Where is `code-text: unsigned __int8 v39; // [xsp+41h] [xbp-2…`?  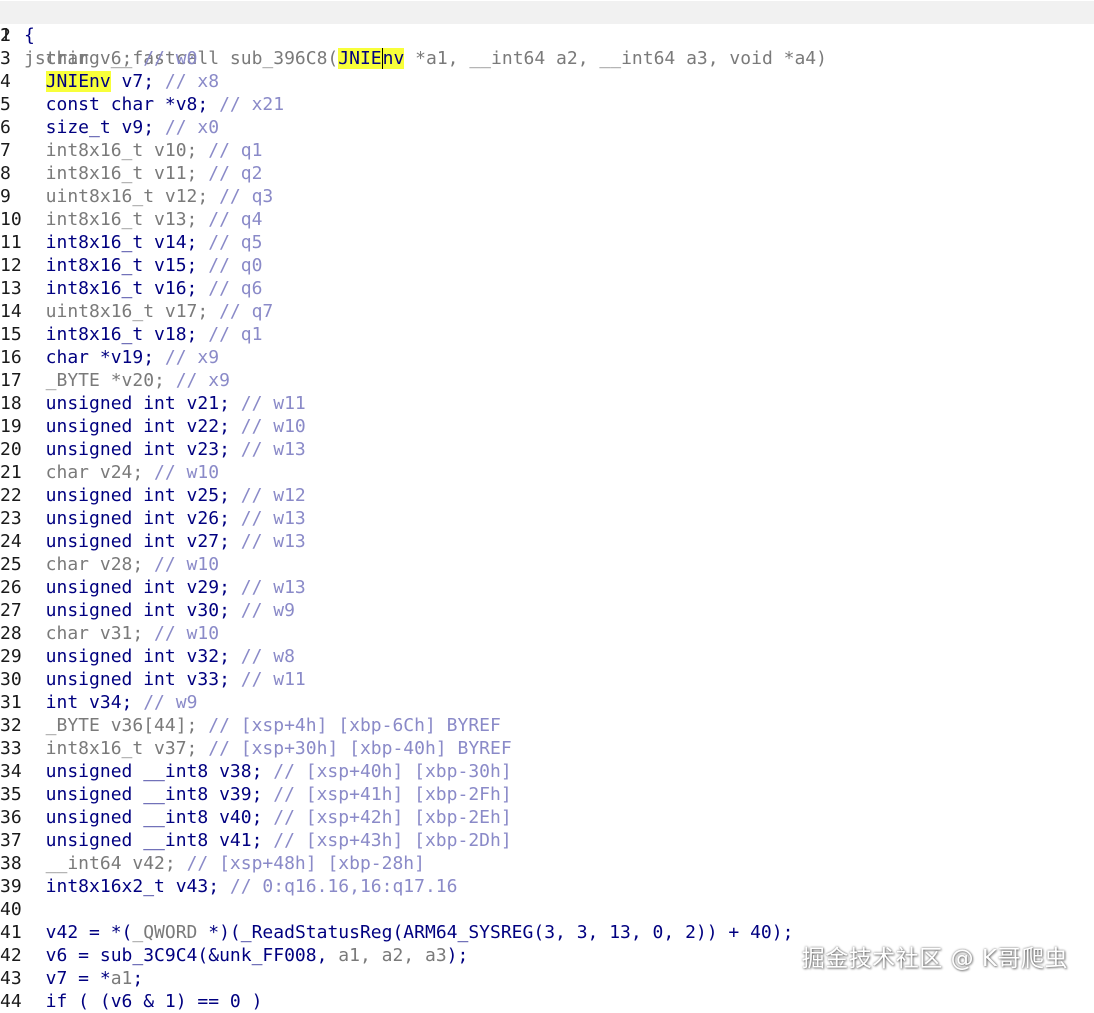
code-text: unsigned __int8 v39; // [xsp+41h] [xbp-2… is located at coordinates (268, 794).